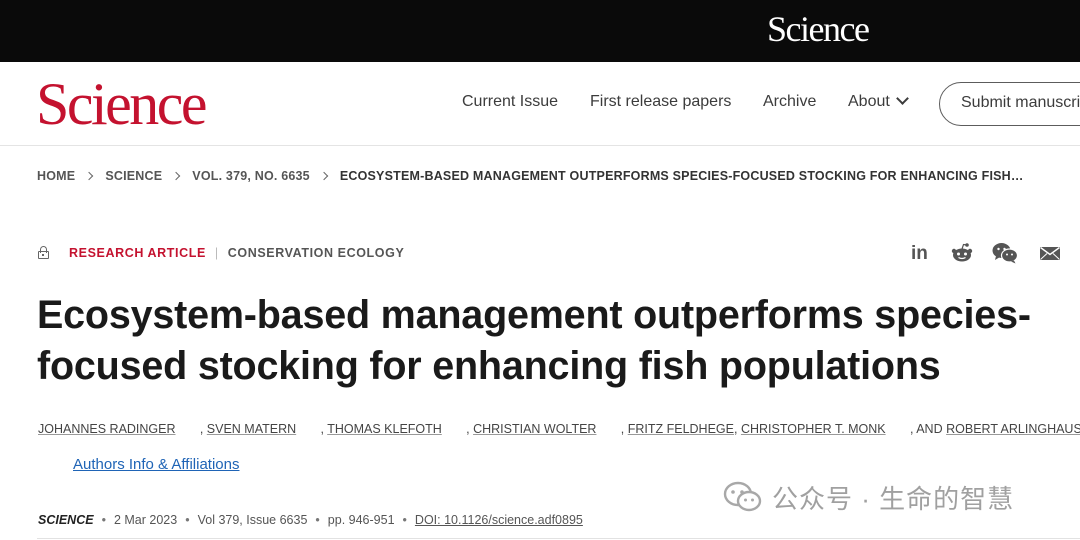 The width and height of the screenshot is (1080, 540). What do you see at coordinates (1050, 253) in the screenshot?
I see `email-icon` at bounding box center [1050, 253].